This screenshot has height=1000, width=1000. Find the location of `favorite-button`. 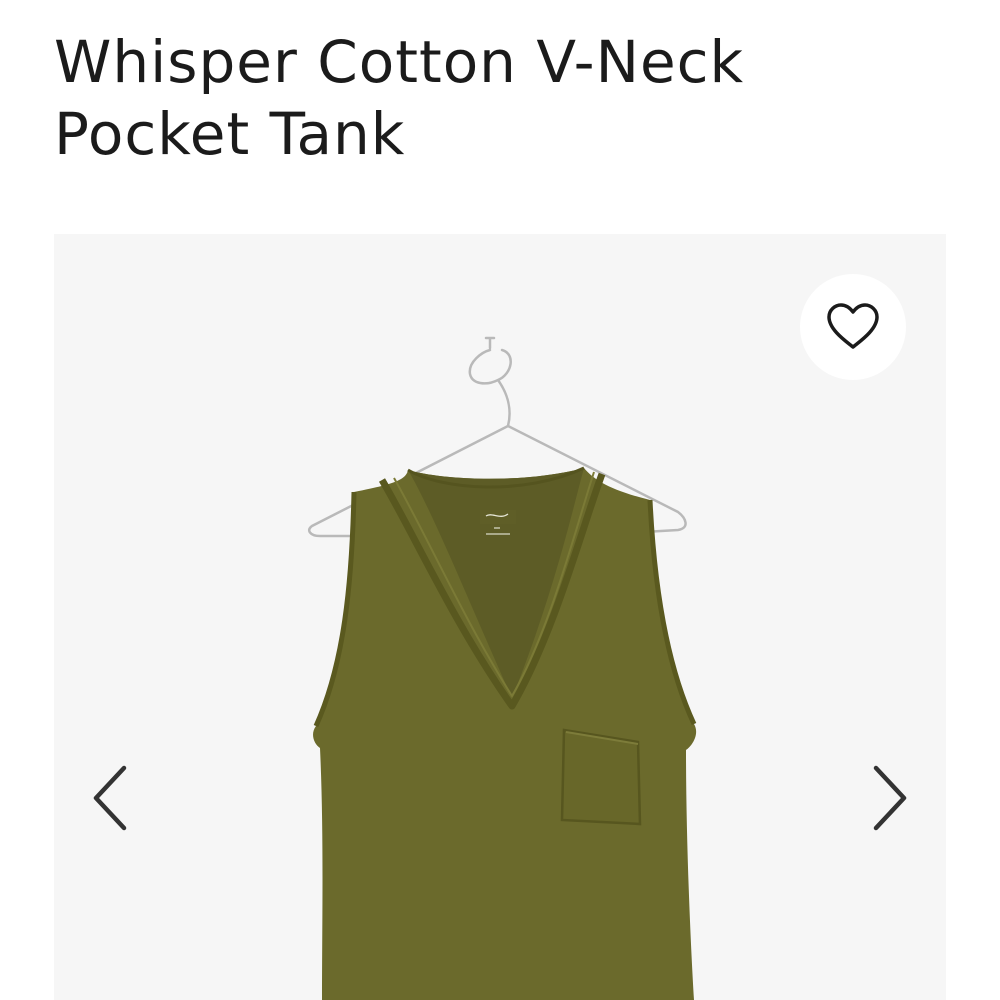

favorite-button is located at coordinates (853, 327).